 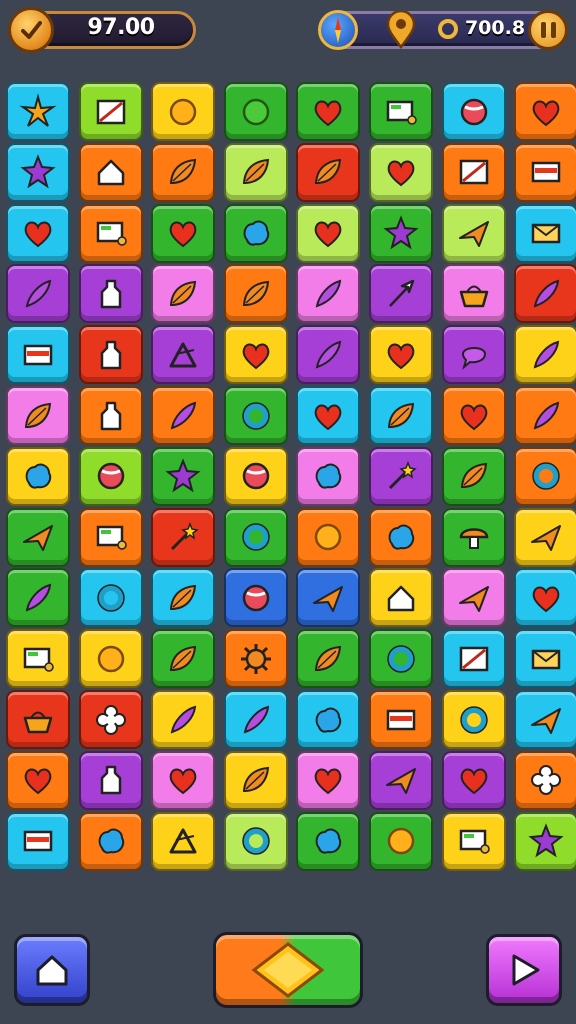 What do you see at coordinates (473, 355) in the screenshot?
I see `tile-bubble` at bounding box center [473, 355].